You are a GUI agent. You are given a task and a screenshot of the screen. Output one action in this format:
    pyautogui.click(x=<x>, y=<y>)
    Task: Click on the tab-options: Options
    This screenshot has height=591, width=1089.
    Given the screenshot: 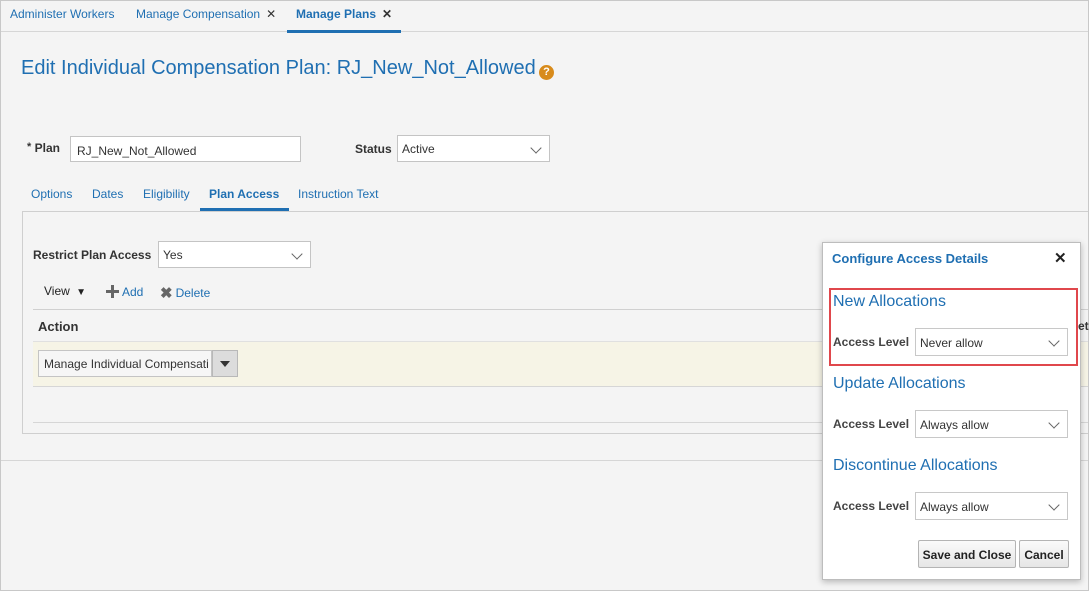 What is the action you would take?
    pyautogui.click(x=51, y=194)
    